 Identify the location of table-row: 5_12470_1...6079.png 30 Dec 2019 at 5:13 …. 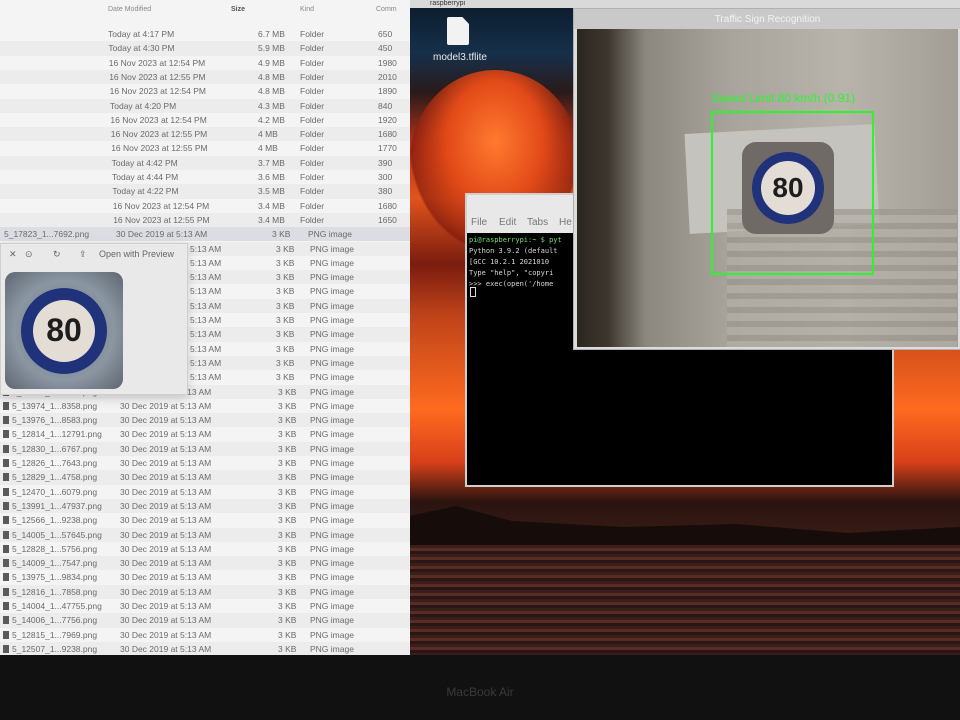
(205, 492).